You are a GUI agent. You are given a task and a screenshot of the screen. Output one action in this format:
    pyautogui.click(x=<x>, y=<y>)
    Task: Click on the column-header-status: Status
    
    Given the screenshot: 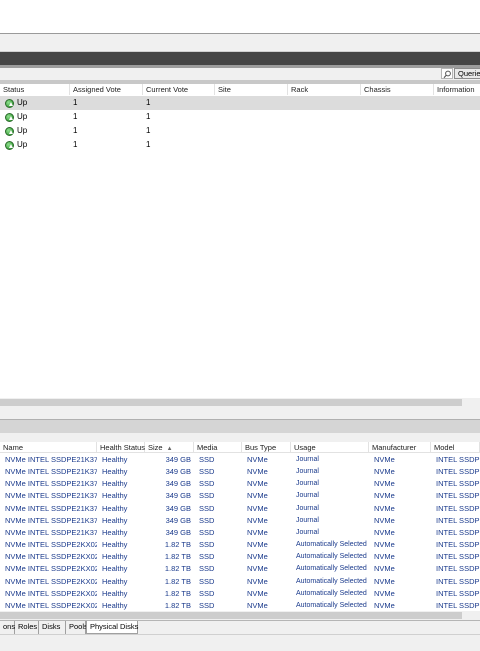 What is the action you would take?
    pyautogui.click(x=35, y=89)
    